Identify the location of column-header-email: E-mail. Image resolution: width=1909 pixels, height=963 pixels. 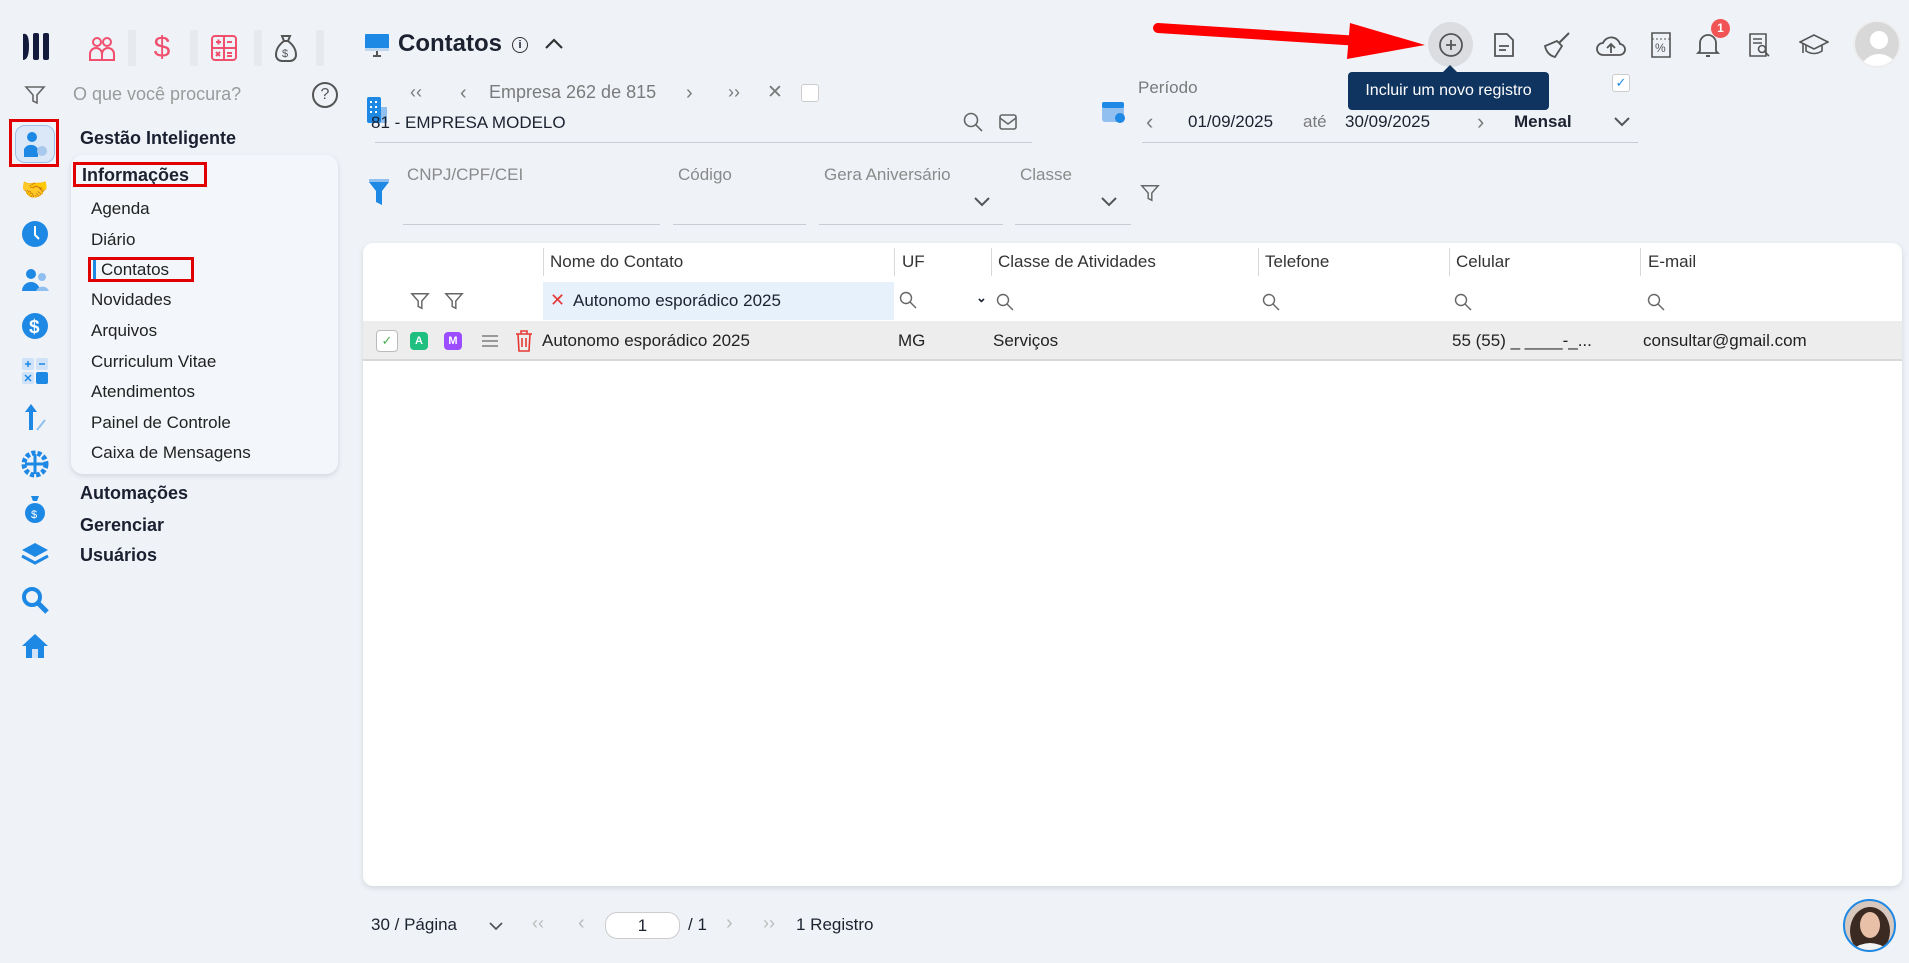
(1672, 262).